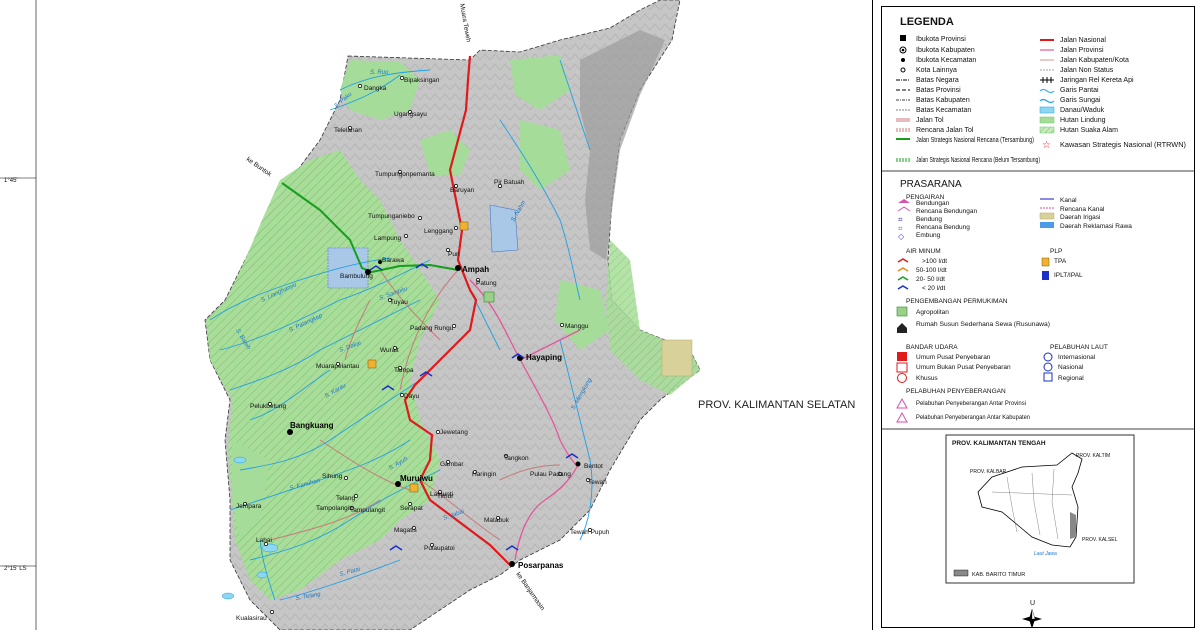 The image size is (1200, 635). What do you see at coordinates (1071, 367) in the screenshot?
I see `legend-item: Nasional` at bounding box center [1071, 367].